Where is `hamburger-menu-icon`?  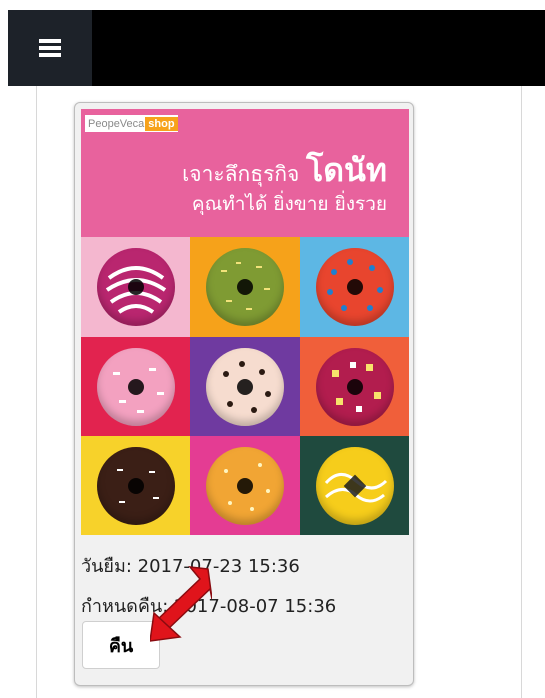
hamburger-menu-icon is located at coordinates (50, 48).